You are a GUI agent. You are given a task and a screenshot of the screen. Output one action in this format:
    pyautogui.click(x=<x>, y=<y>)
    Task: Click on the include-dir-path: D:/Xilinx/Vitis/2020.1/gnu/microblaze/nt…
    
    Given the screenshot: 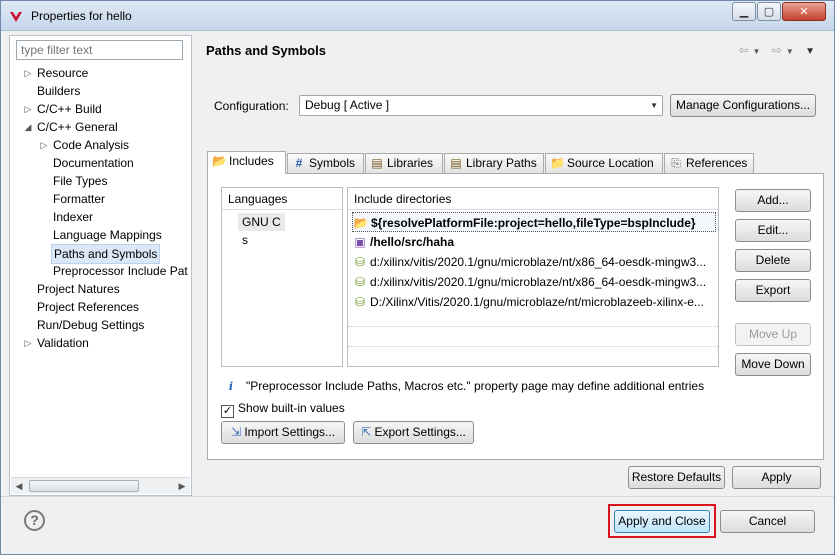 What is the action you would take?
    pyautogui.click(x=537, y=302)
    